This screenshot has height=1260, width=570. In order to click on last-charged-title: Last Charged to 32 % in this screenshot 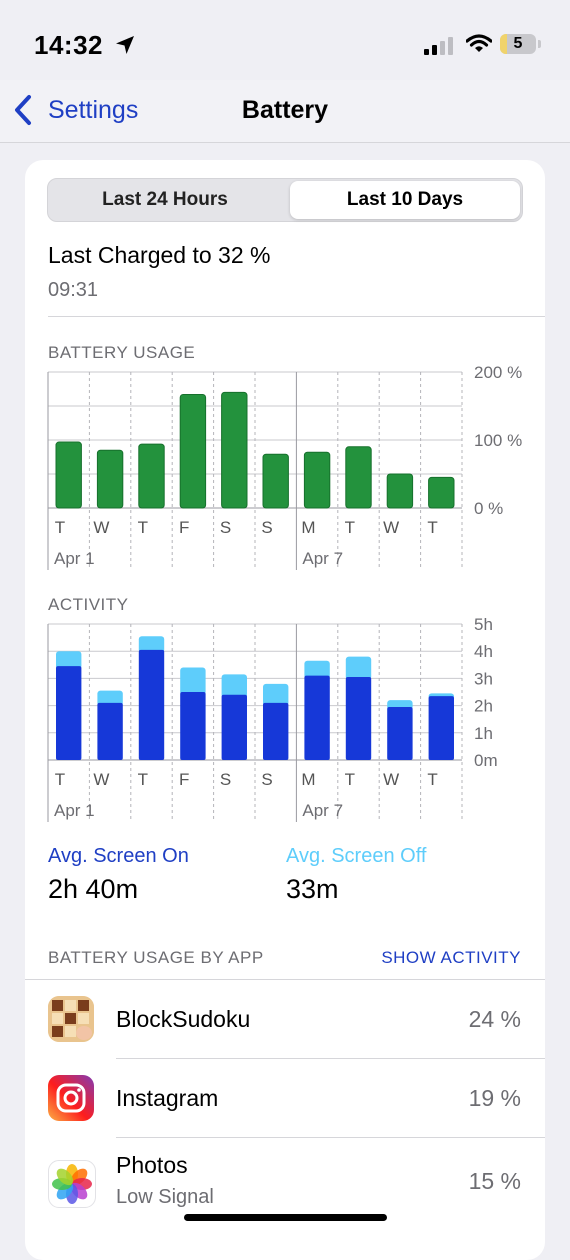, I will do `click(159, 255)`.